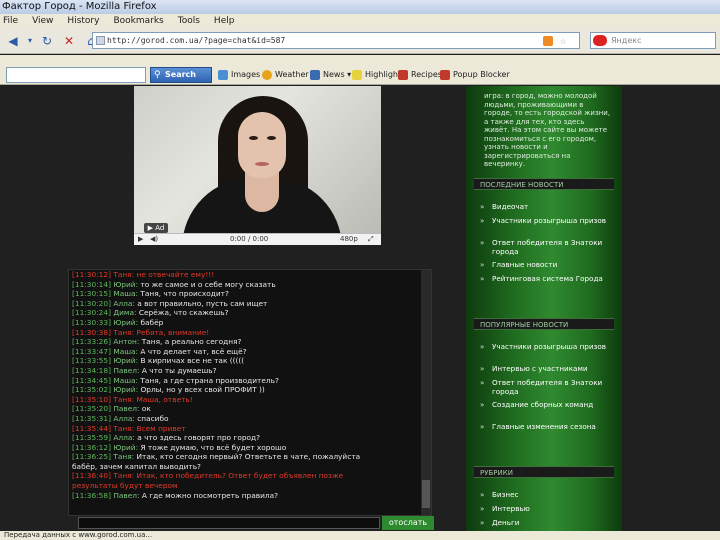 This screenshot has width=720, height=540. I want to click on volume-icon: ◀), so click(154, 239).